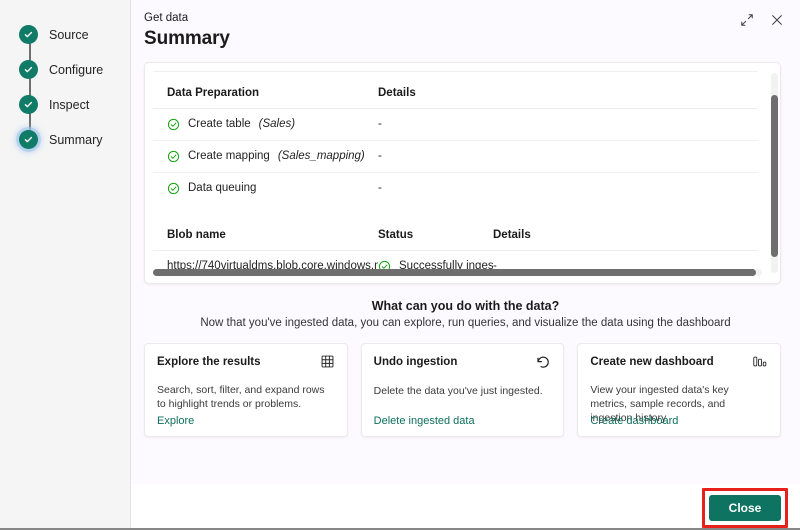  Describe the element at coordinates (69, 34) in the screenshot. I see `sidebar-item-label: Source` at that location.